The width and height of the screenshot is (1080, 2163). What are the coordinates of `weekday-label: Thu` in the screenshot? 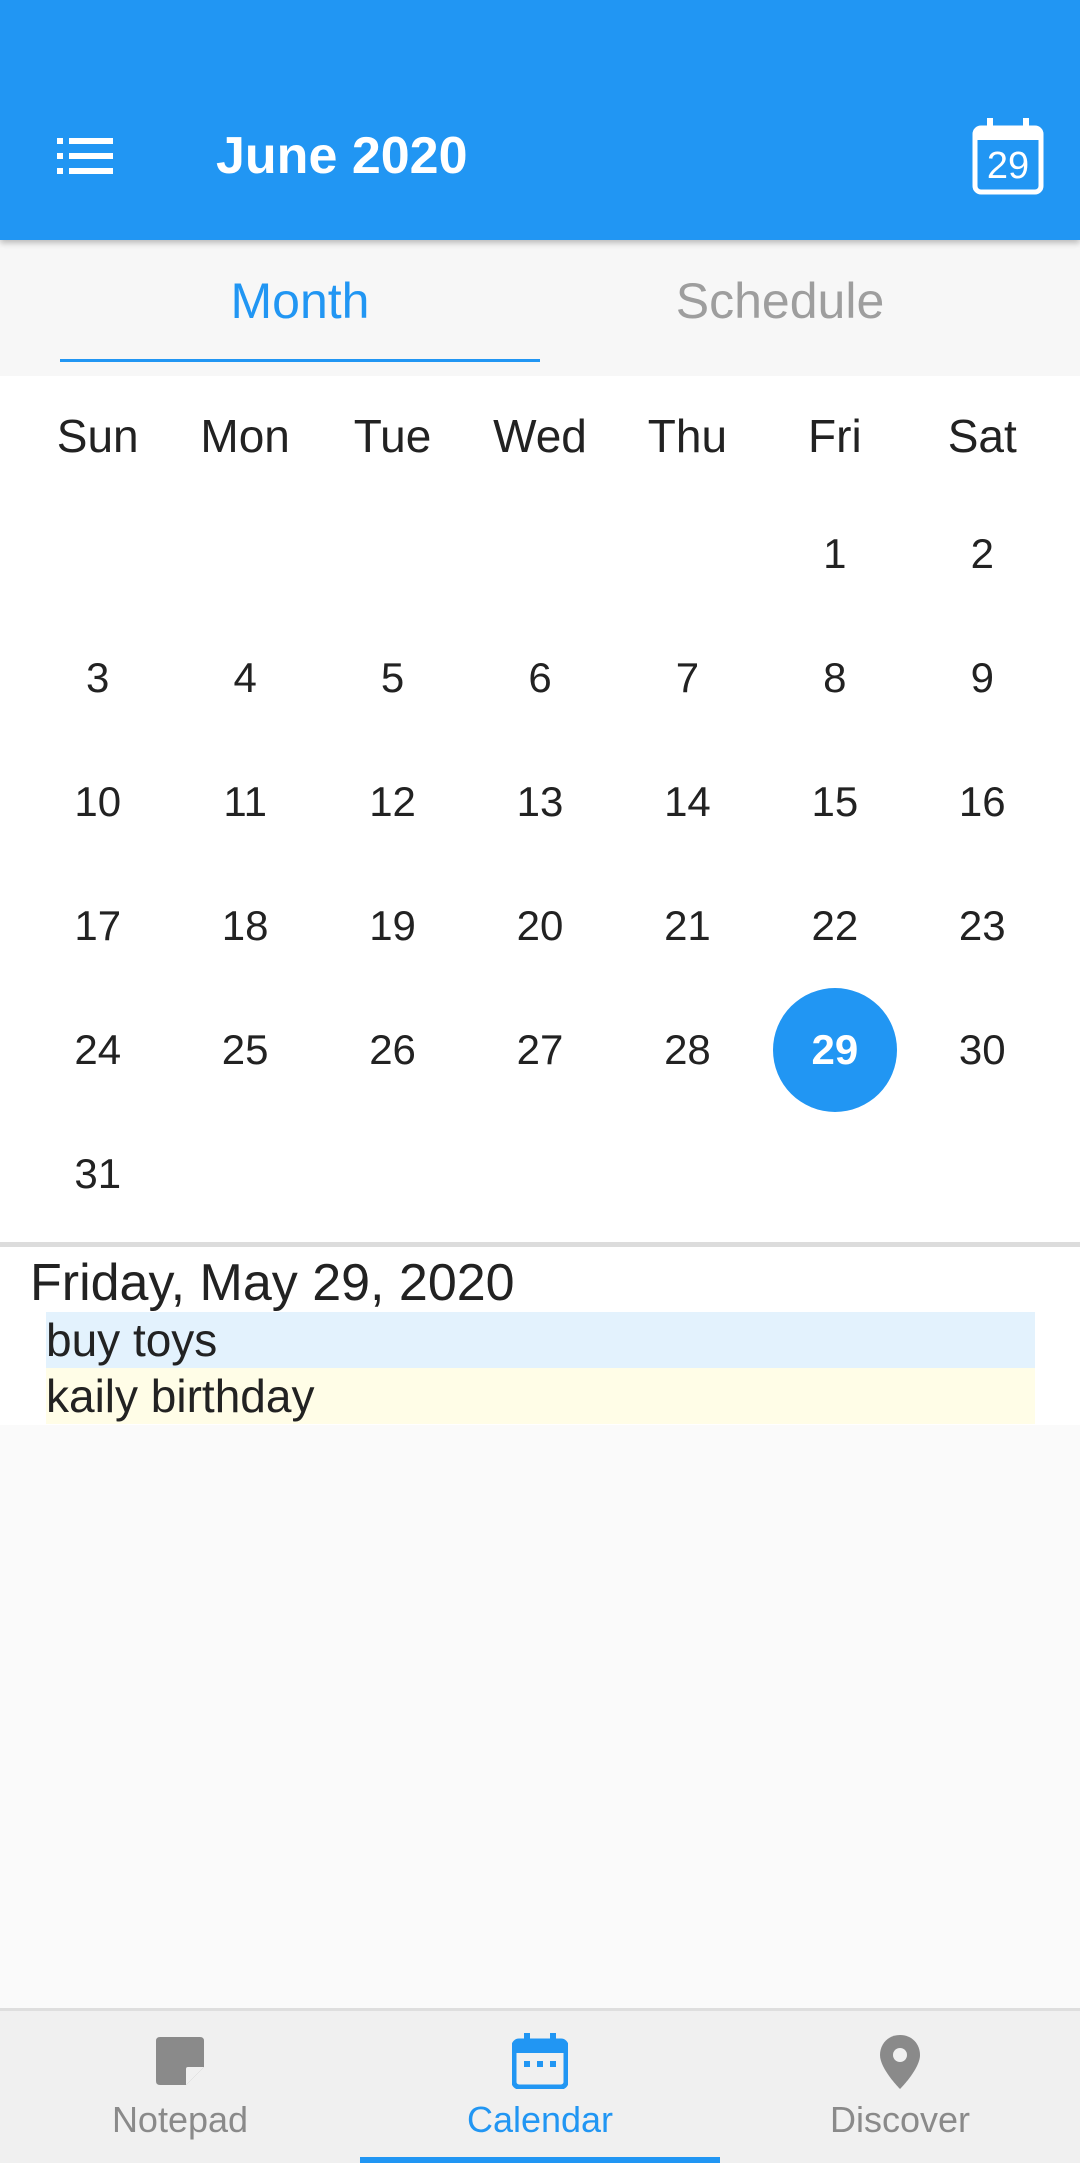 It's located at (687, 436).